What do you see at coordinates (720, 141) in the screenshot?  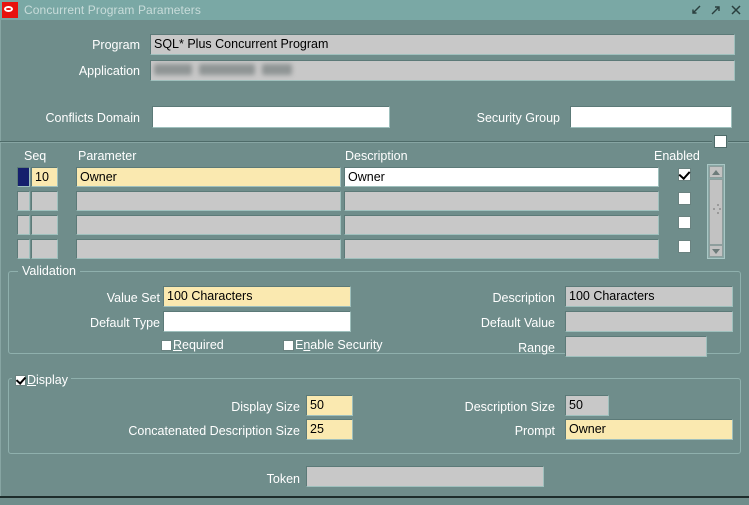 I see `divider-toggle-button` at bounding box center [720, 141].